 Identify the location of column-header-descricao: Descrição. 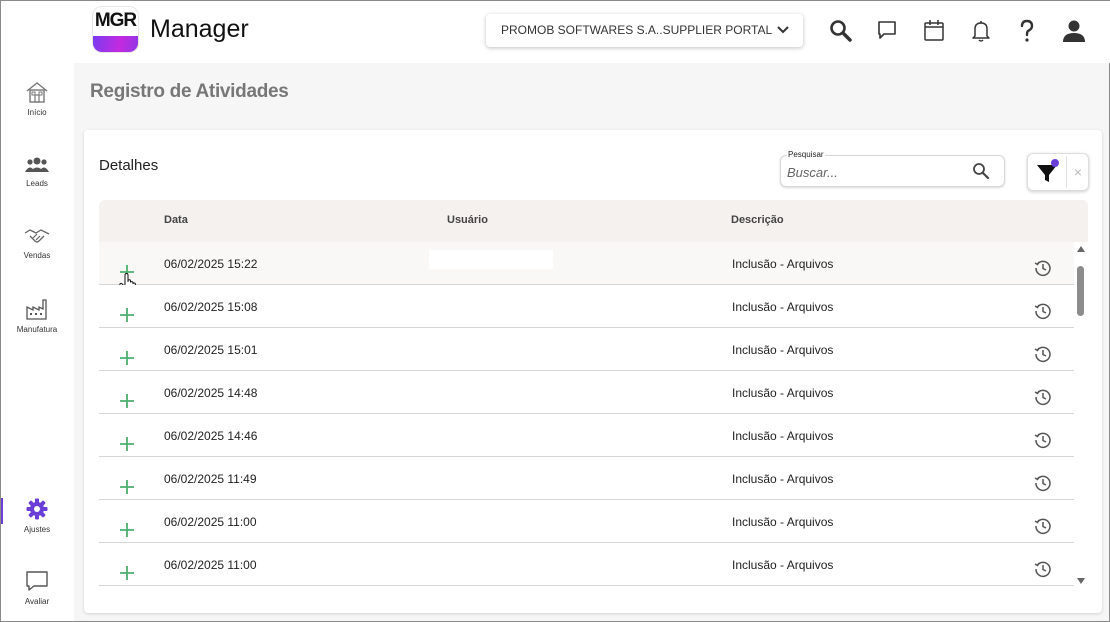
(757, 220).